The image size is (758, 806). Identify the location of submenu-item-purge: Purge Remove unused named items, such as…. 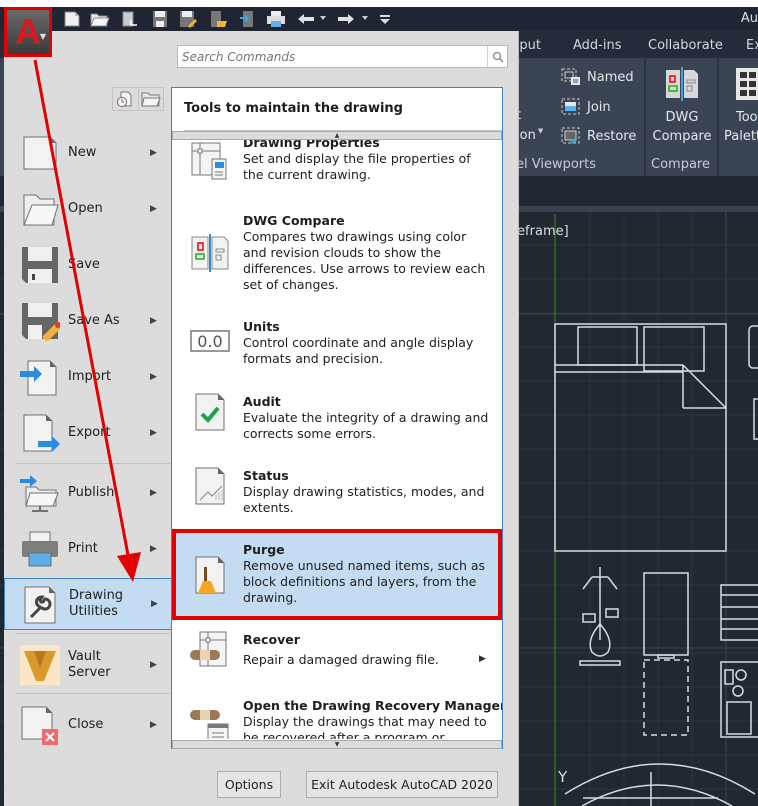
(337, 575).